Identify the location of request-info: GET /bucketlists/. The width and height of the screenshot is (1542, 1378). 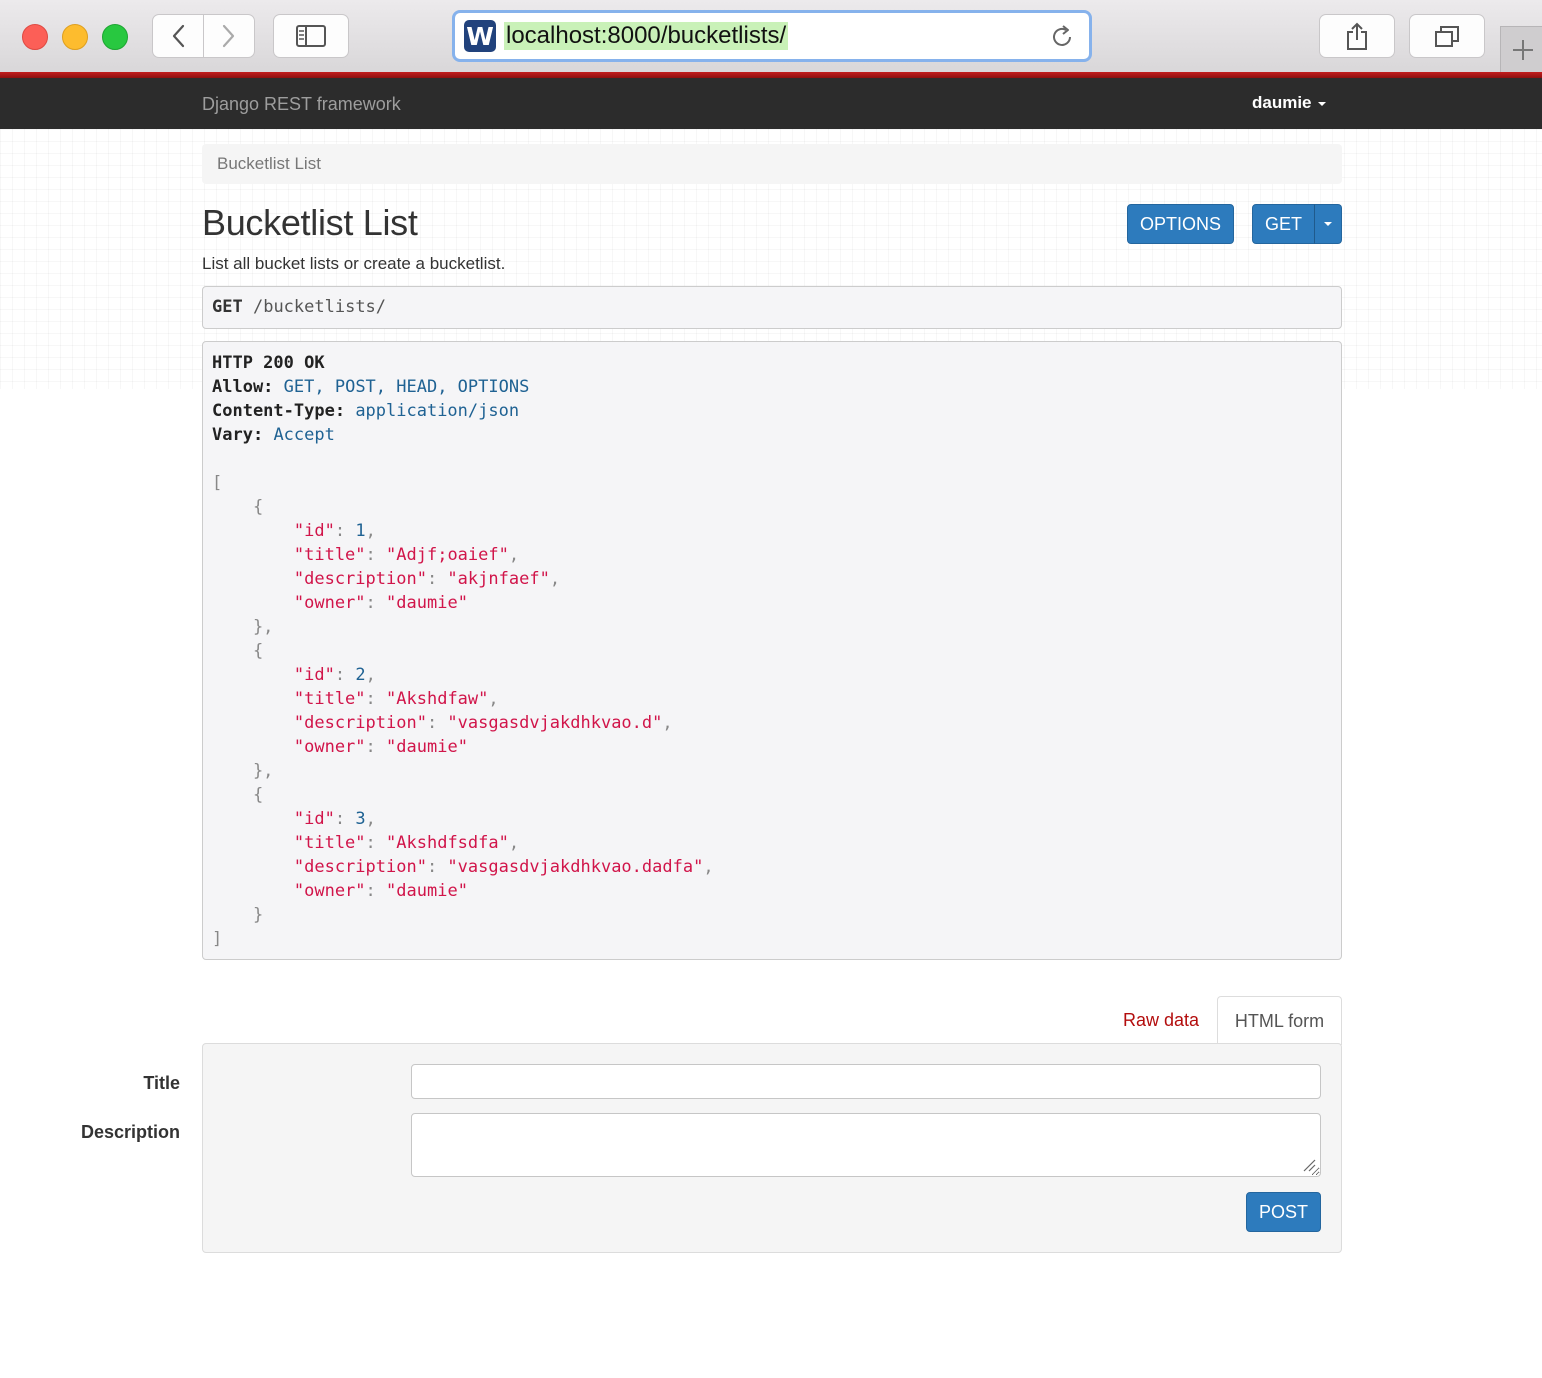
(772, 307).